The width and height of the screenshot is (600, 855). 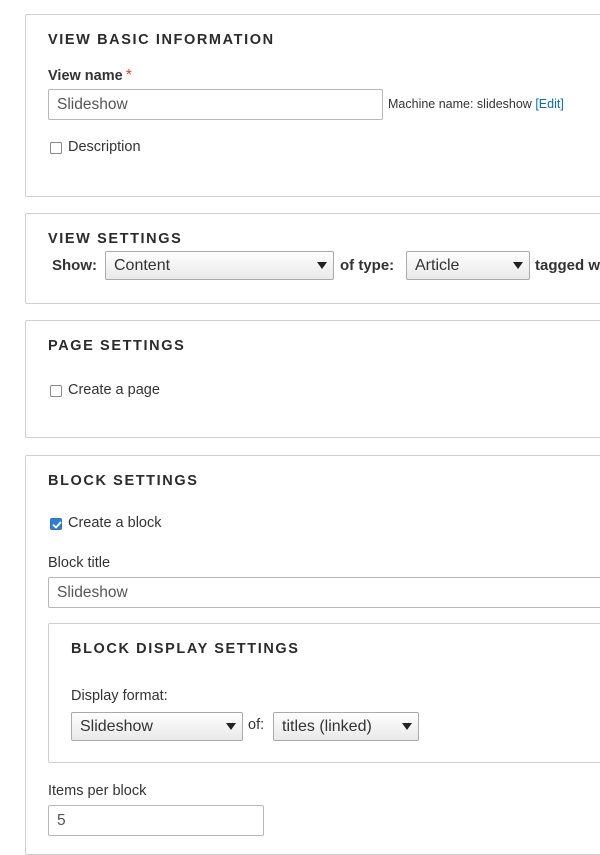 What do you see at coordinates (85, 76) in the screenshot?
I see `view-name-label-text: View name` at bounding box center [85, 76].